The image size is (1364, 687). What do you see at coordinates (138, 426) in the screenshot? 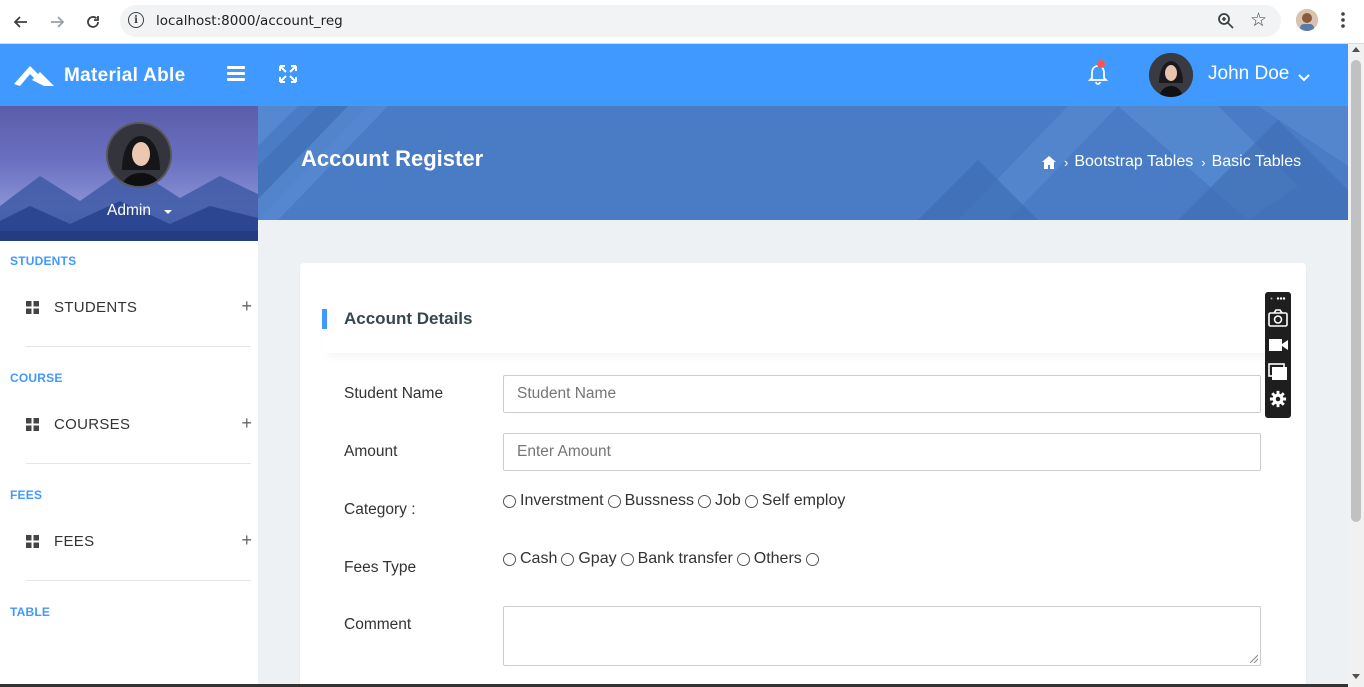
I see `sidebar-item-courses: COURSES +` at bounding box center [138, 426].